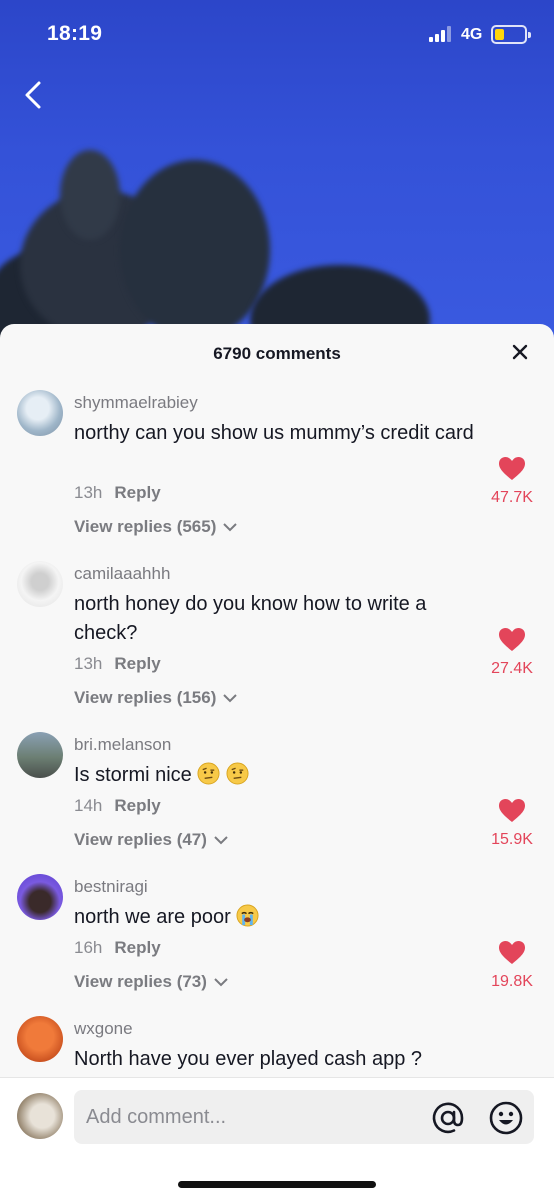 Image resolution: width=554 pixels, height=1200 pixels. Describe the element at coordinates (279, 775) in the screenshot. I see `comment-text: Is stormi nice` at that location.